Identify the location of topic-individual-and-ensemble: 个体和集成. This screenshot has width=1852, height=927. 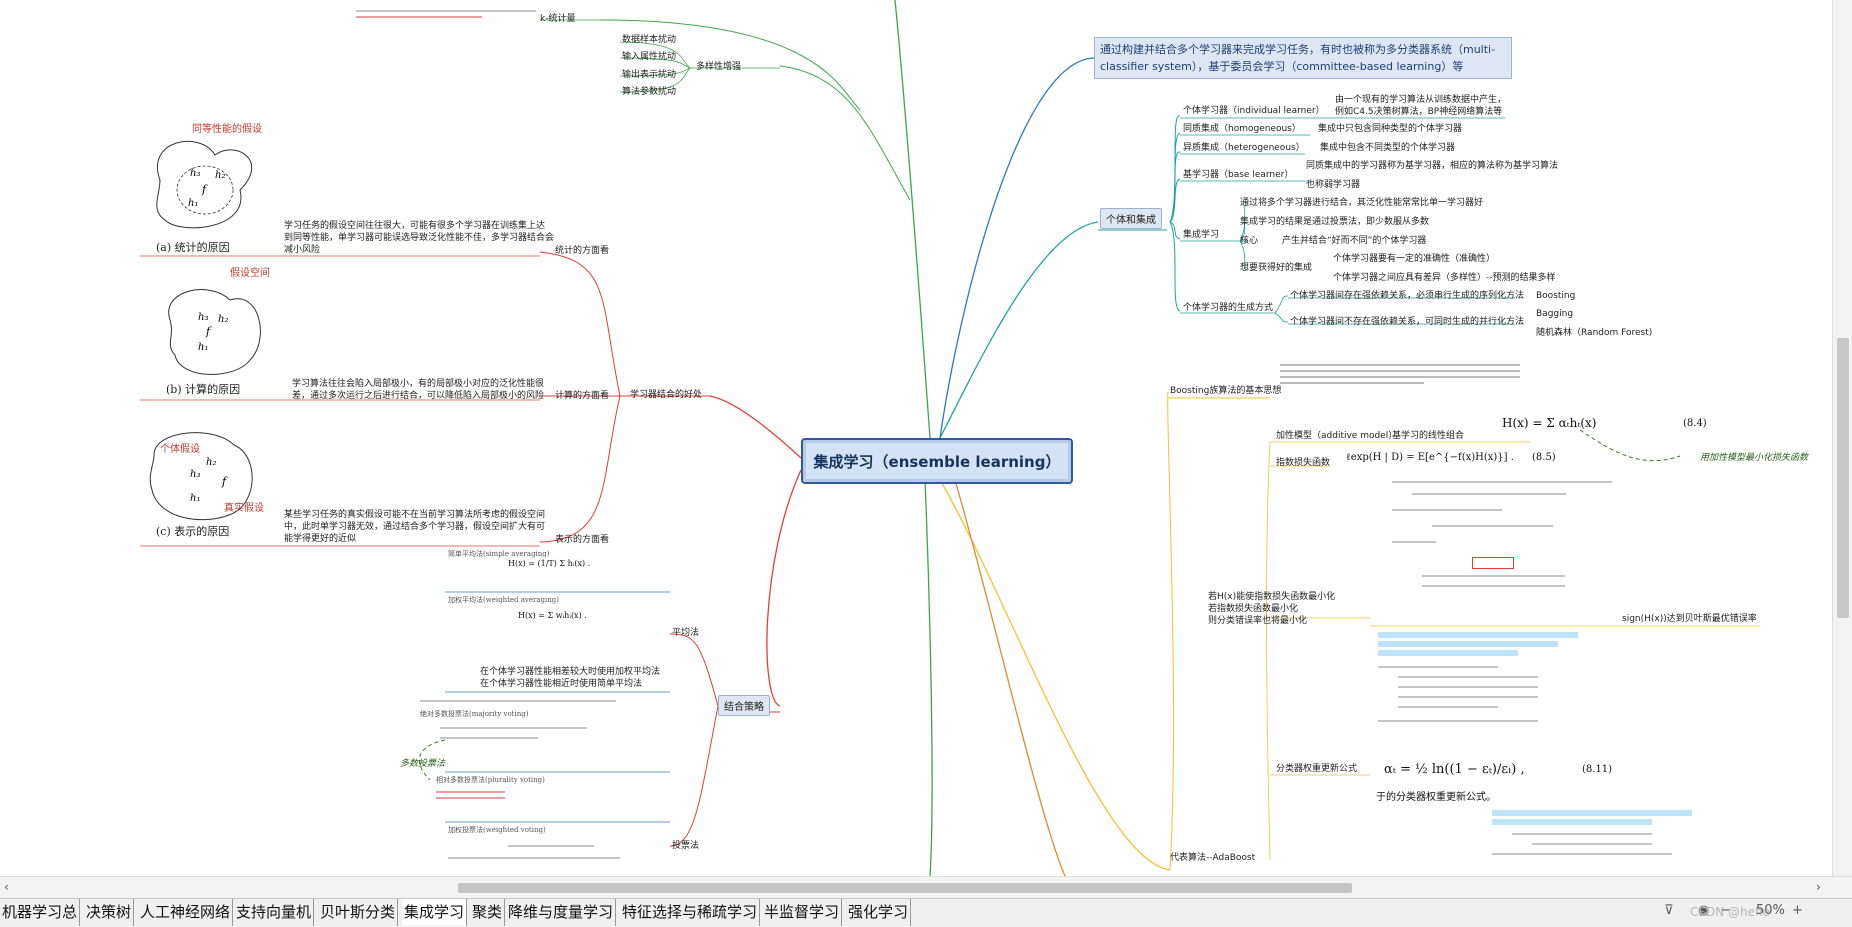
(1131, 218).